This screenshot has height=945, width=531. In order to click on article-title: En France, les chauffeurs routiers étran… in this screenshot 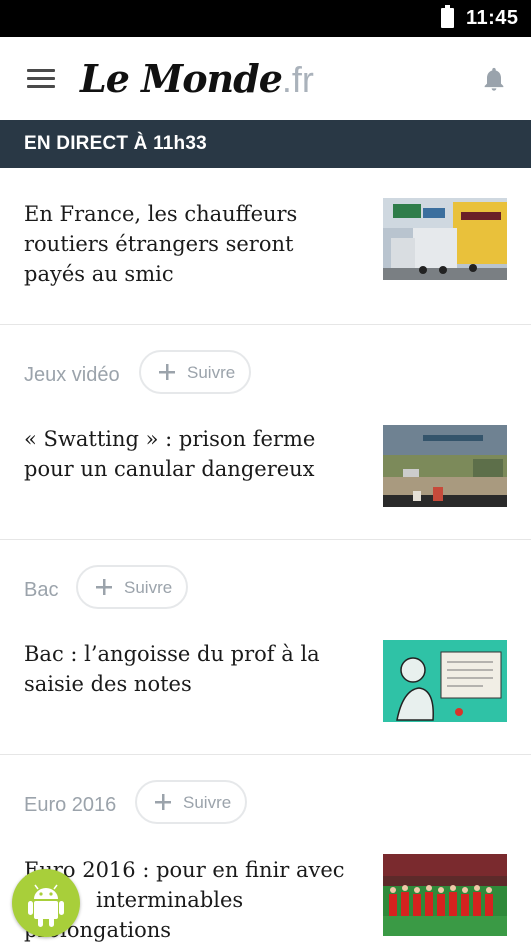, I will do `click(161, 244)`.